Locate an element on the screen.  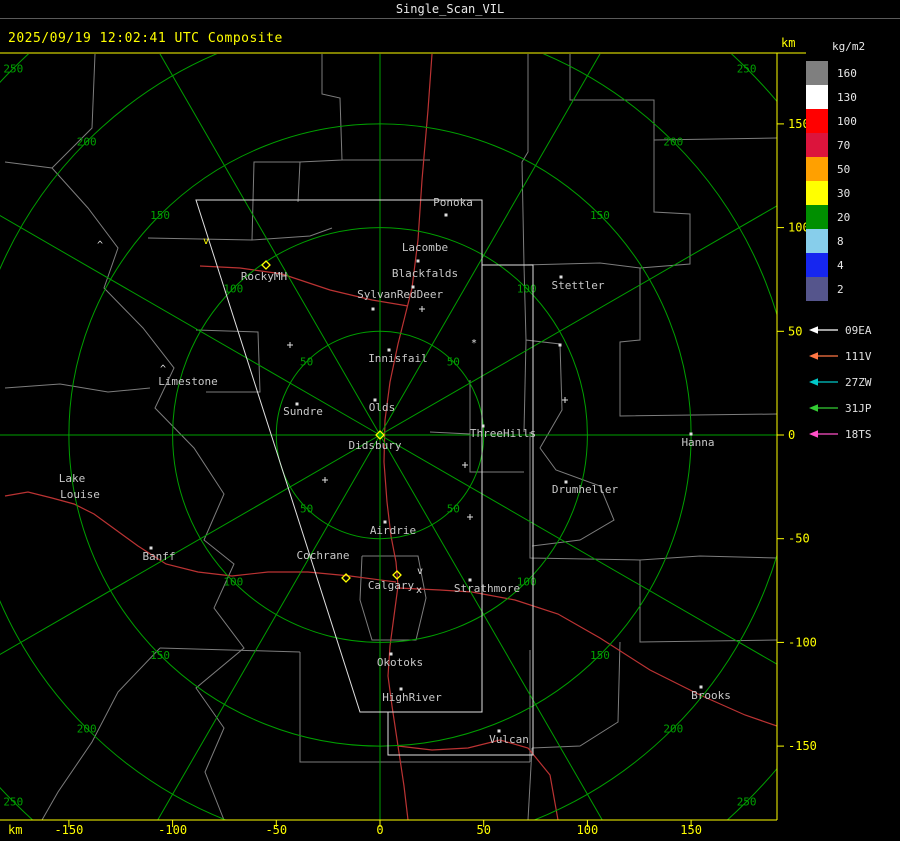
city-label: Sylvan is located at coordinates (377, 294).